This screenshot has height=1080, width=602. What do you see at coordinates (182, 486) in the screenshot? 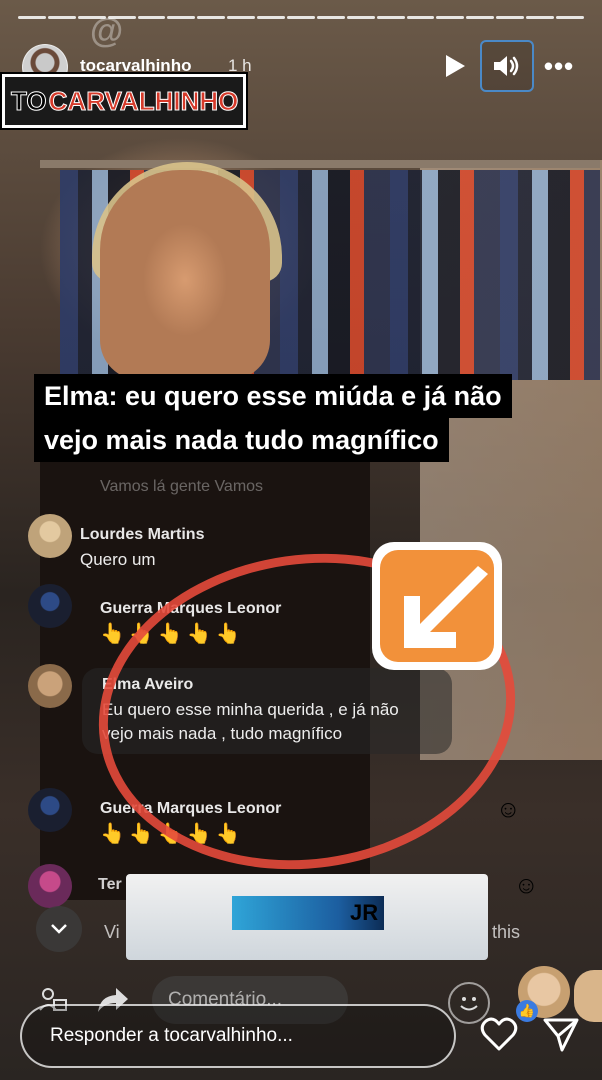
I see `comment-faint: Vamos lá gente Vamos` at bounding box center [182, 486].